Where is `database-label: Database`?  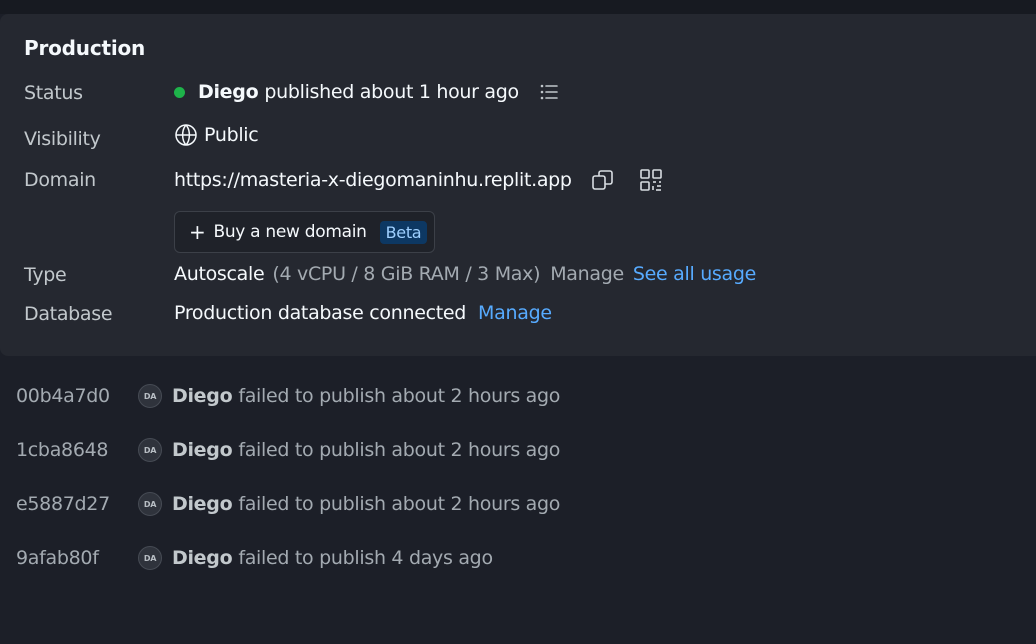 database-label: Database is located at coordinates (68, 314).